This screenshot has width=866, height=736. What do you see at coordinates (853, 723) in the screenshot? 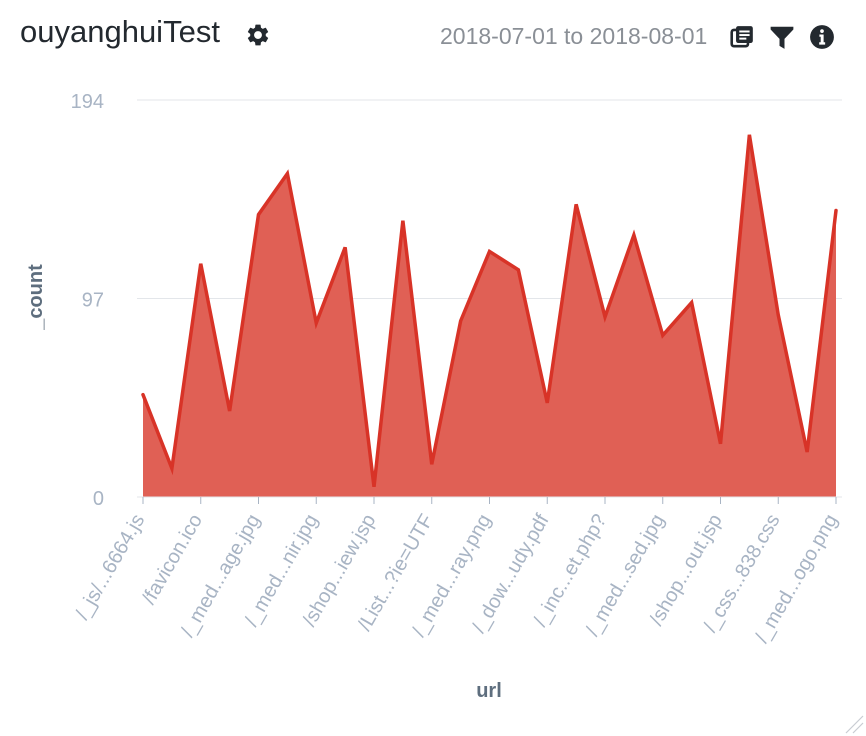
I see `resize-grip-icon` at bounding box center [853, 723].